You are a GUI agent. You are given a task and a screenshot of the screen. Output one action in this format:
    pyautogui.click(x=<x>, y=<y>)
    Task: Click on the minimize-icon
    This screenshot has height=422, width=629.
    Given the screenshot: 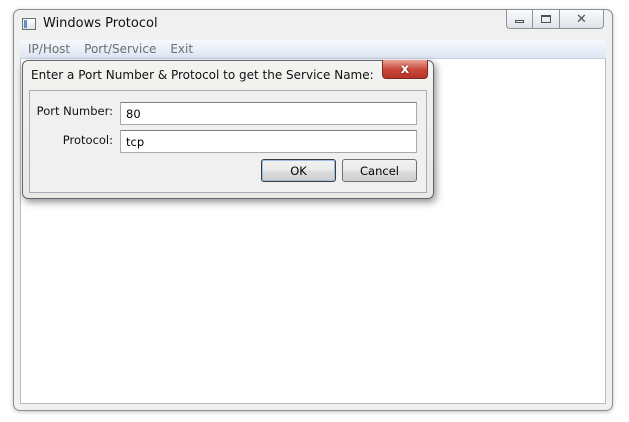 What is the action you would take?
    pyautogui.click(x=519, y=21)
    